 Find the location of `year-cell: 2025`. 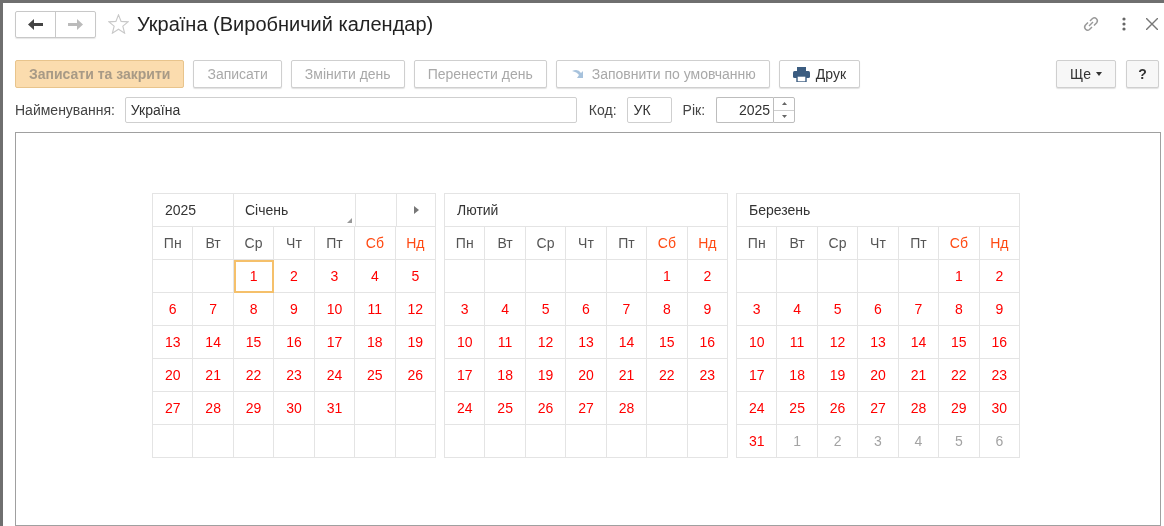

year-cell: 2025 is located at coordinates (193, 210).